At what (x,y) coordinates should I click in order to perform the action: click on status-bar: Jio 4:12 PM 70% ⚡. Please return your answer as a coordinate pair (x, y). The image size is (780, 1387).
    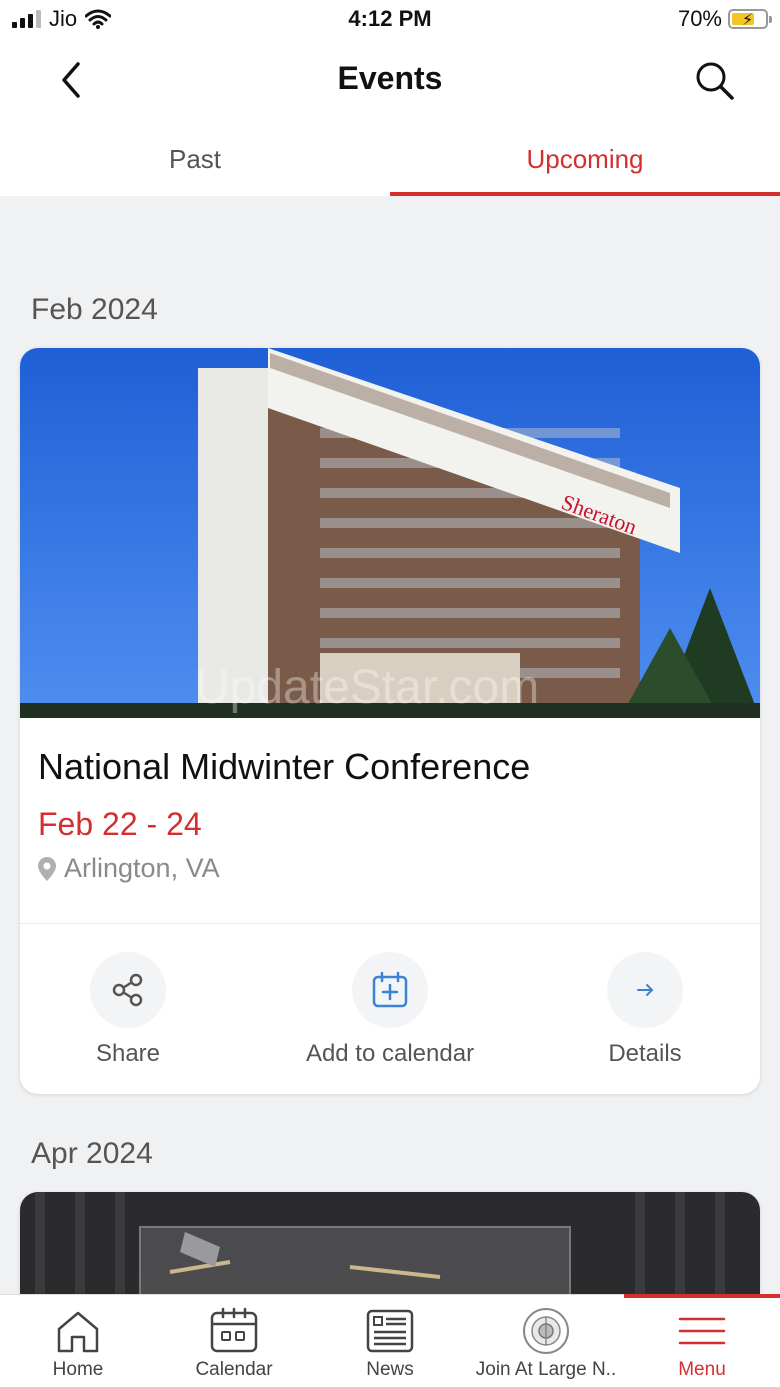
    Looking at the image, I should click on (390, 20).